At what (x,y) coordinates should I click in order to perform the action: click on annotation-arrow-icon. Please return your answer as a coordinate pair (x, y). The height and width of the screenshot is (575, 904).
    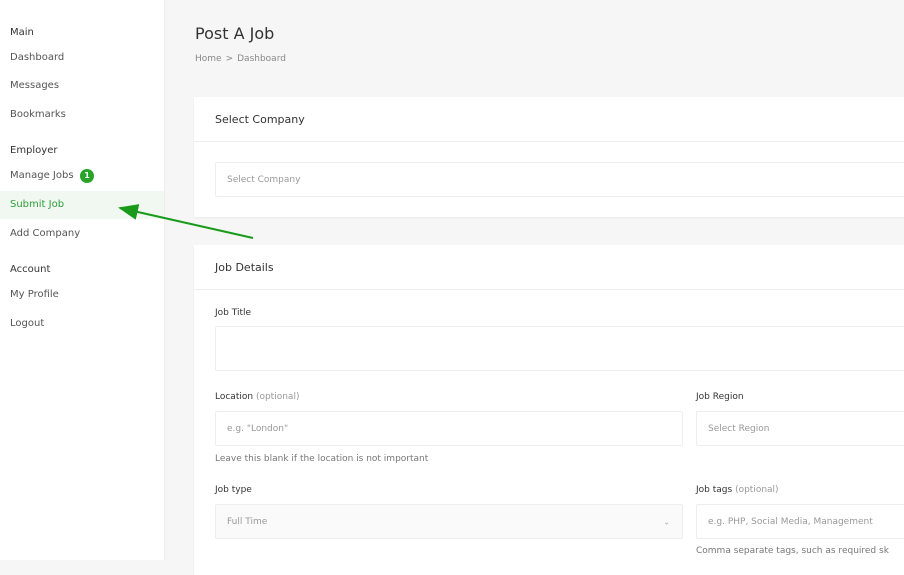
    Looking at the image, I should click on (186, 221).